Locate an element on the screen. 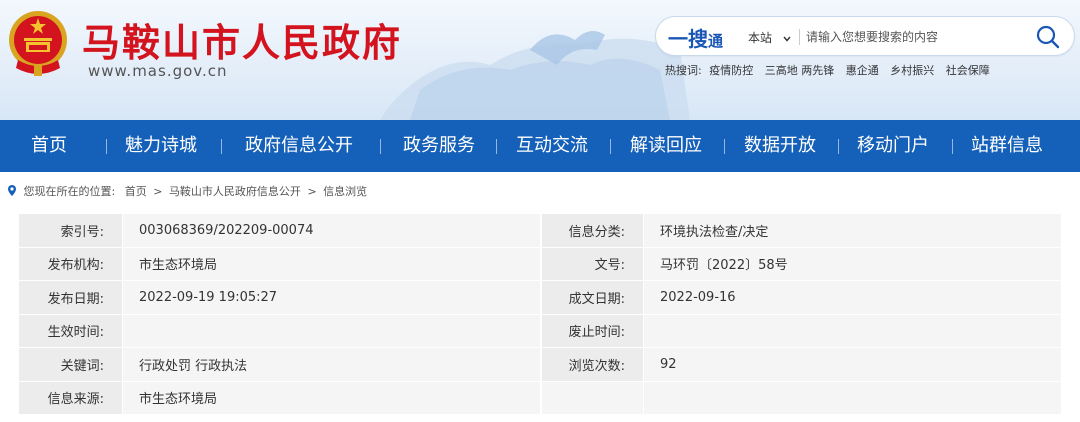 The width and height of the screenshot is (1080, 422). table-row: 生效时间: 废止时间: is located at coordinates (540, 331).